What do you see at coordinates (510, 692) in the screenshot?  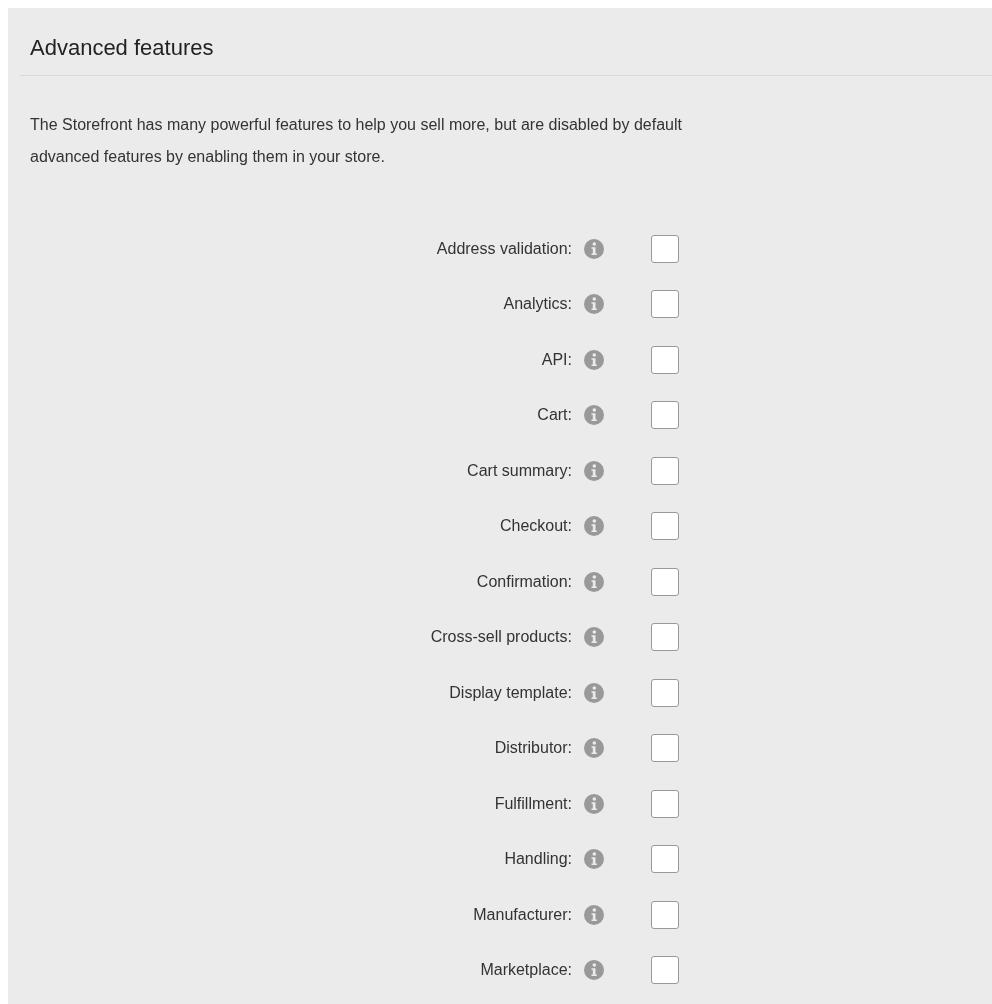 I see `feature-label: Display template:` at bounding box center [510, 692].